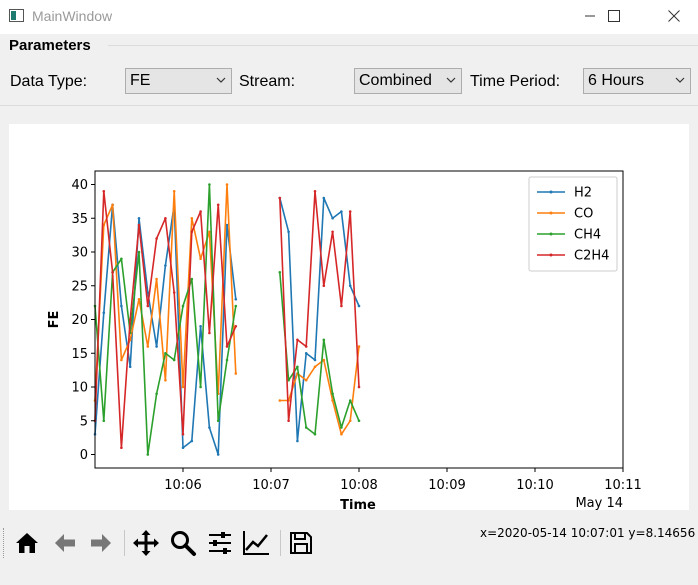 The image size is (698, 585). I want to click on forward-button, so click(101, 543).